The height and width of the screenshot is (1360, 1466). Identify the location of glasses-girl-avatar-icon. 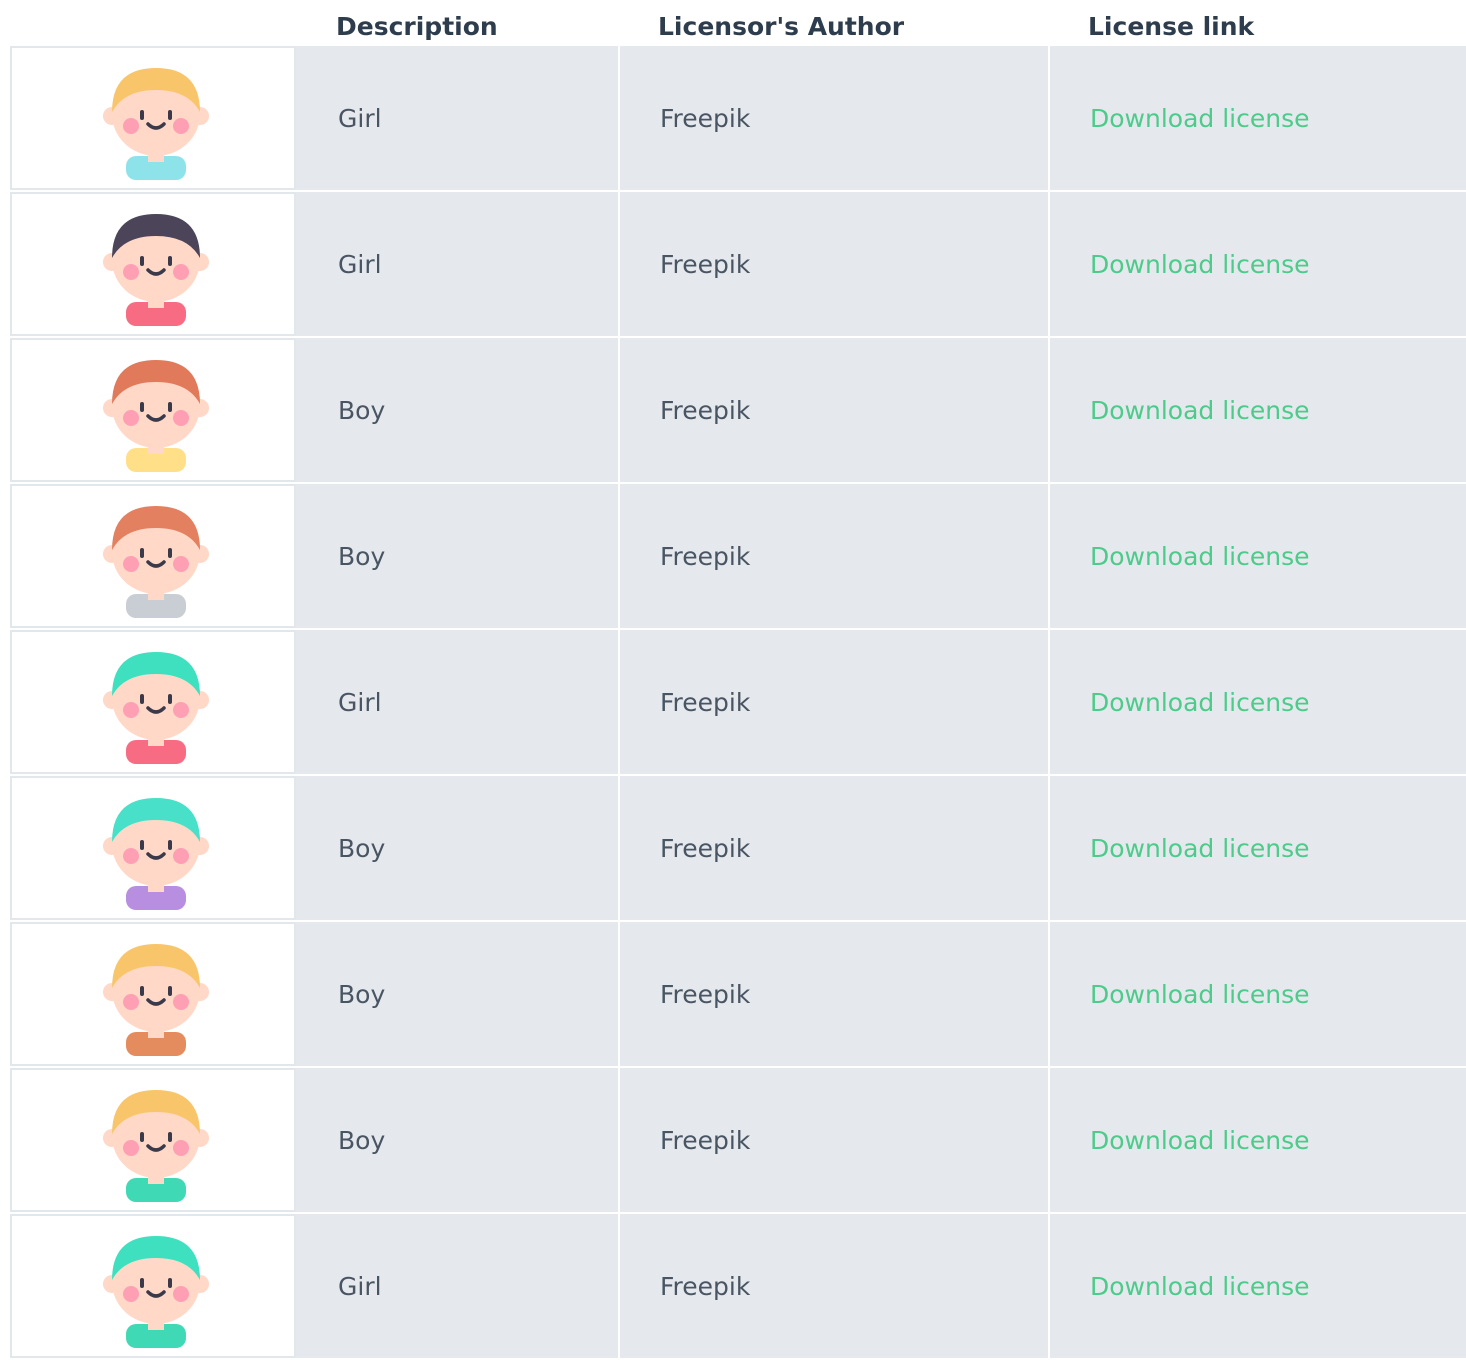
(156, 270).